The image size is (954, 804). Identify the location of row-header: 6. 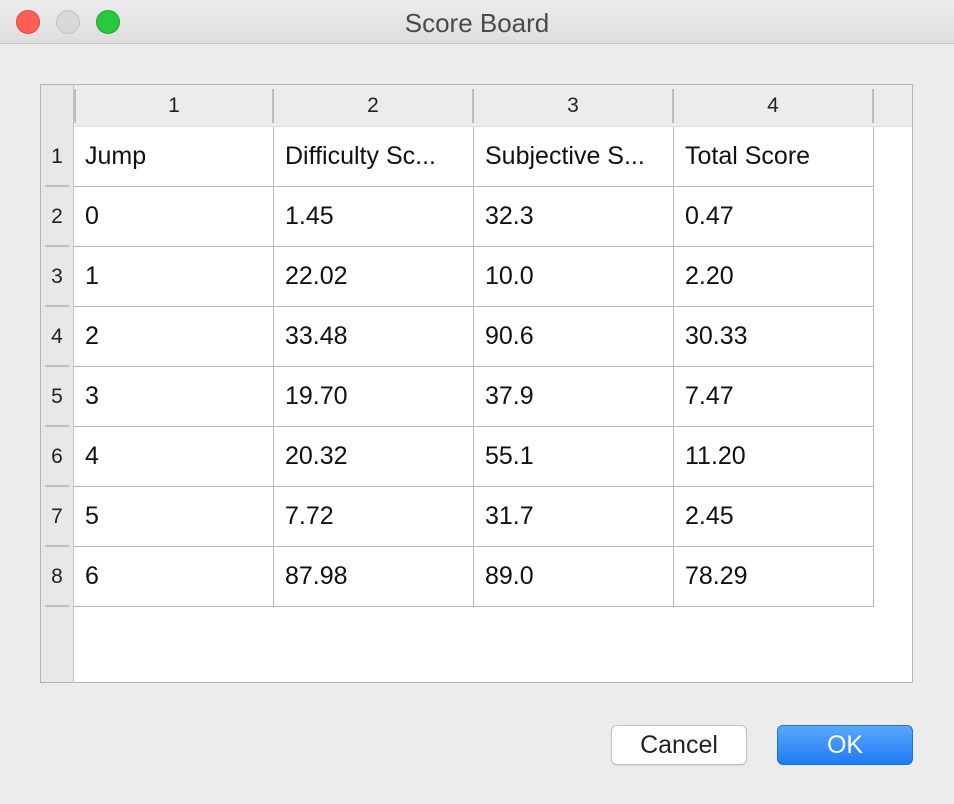
(57, 457).